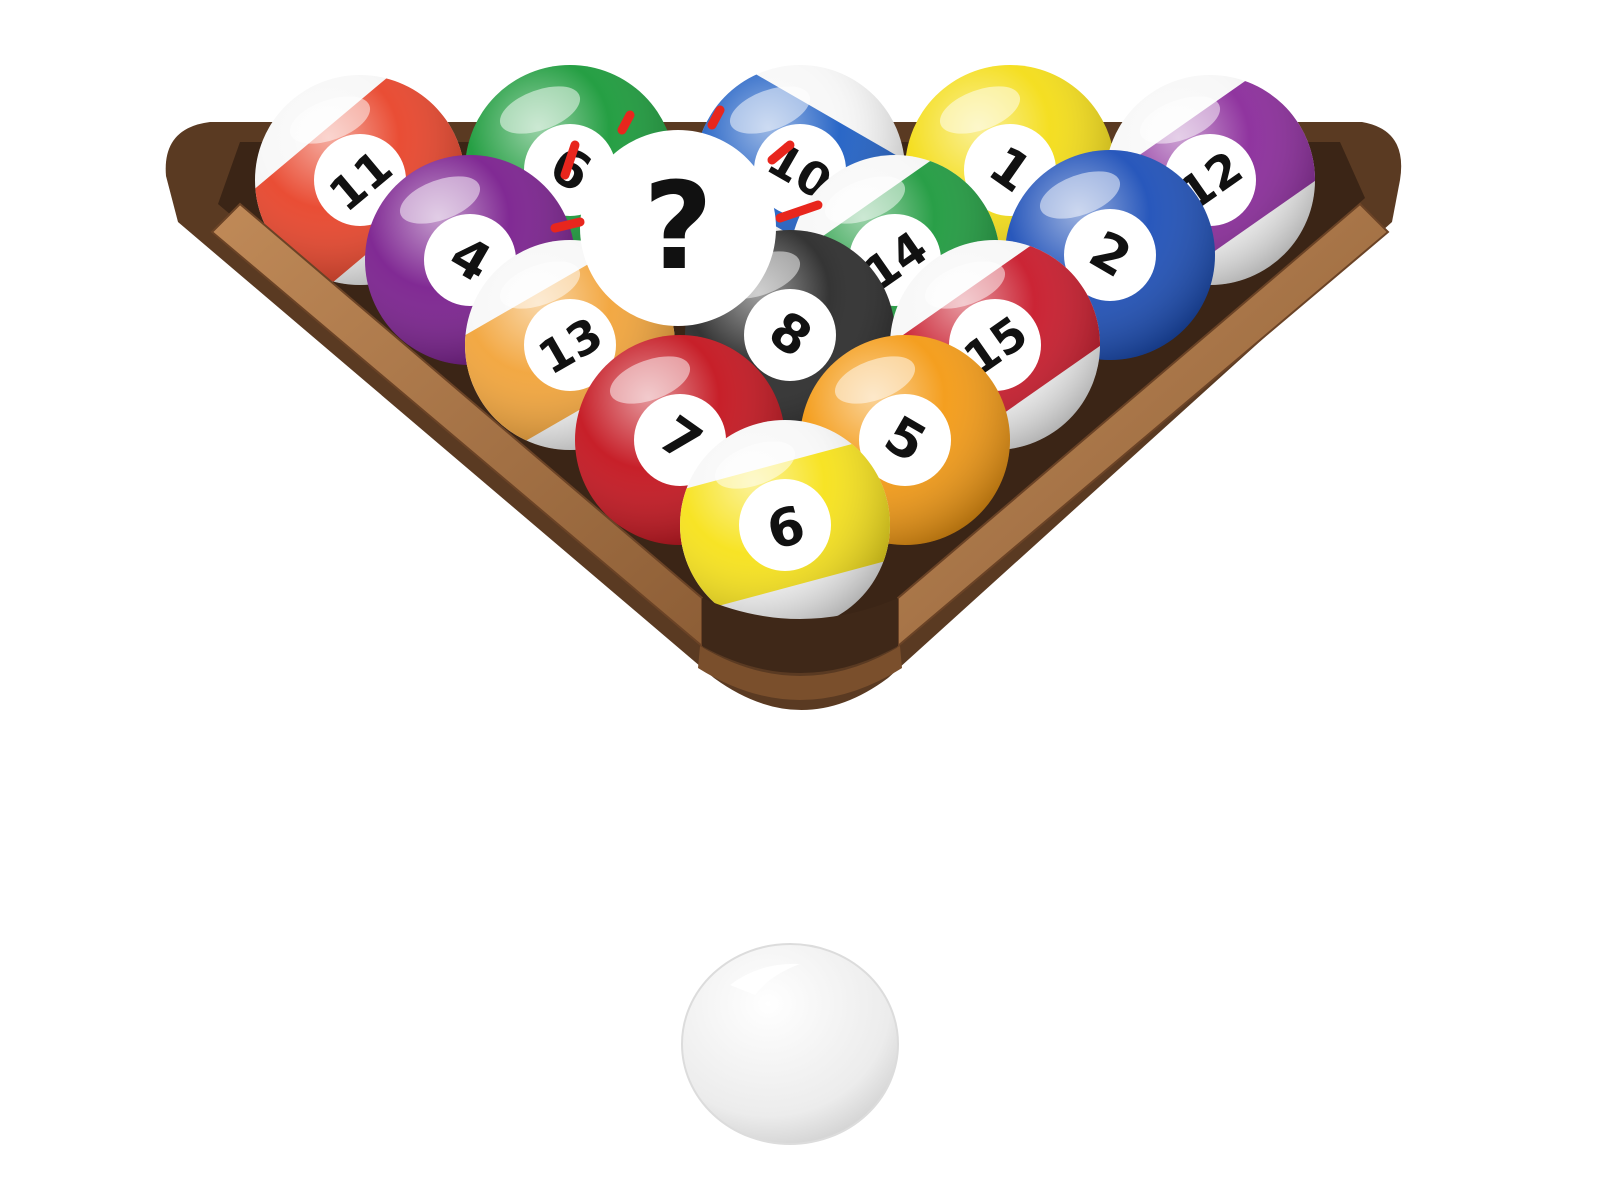  I want to click on cue-ball, so click(790, 1044).